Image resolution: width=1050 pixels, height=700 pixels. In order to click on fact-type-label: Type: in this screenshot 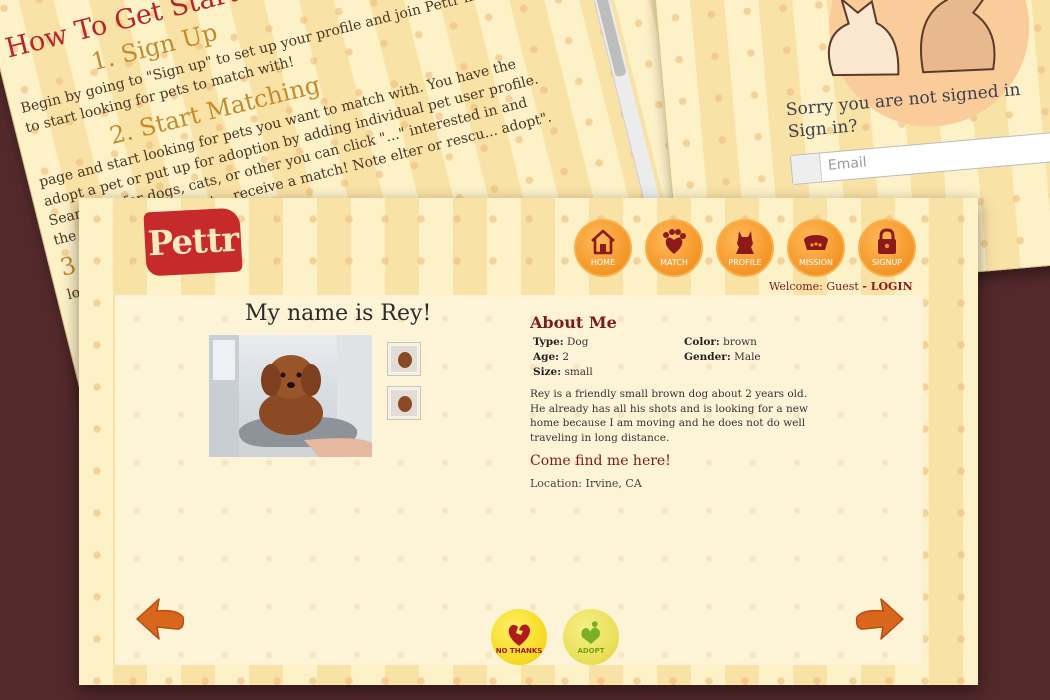, I will do `click(548, 342)`.